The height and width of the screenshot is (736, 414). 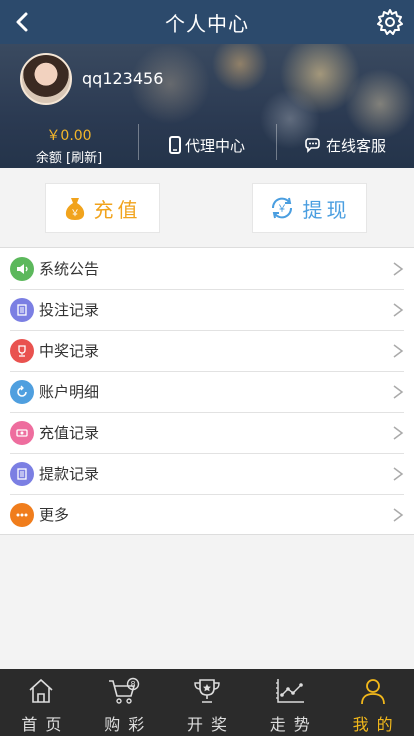 What do you see at coordinates (207, 514) in the screenshot?
I see `menu-item-more: 更多` at bounding box center [207, 514].